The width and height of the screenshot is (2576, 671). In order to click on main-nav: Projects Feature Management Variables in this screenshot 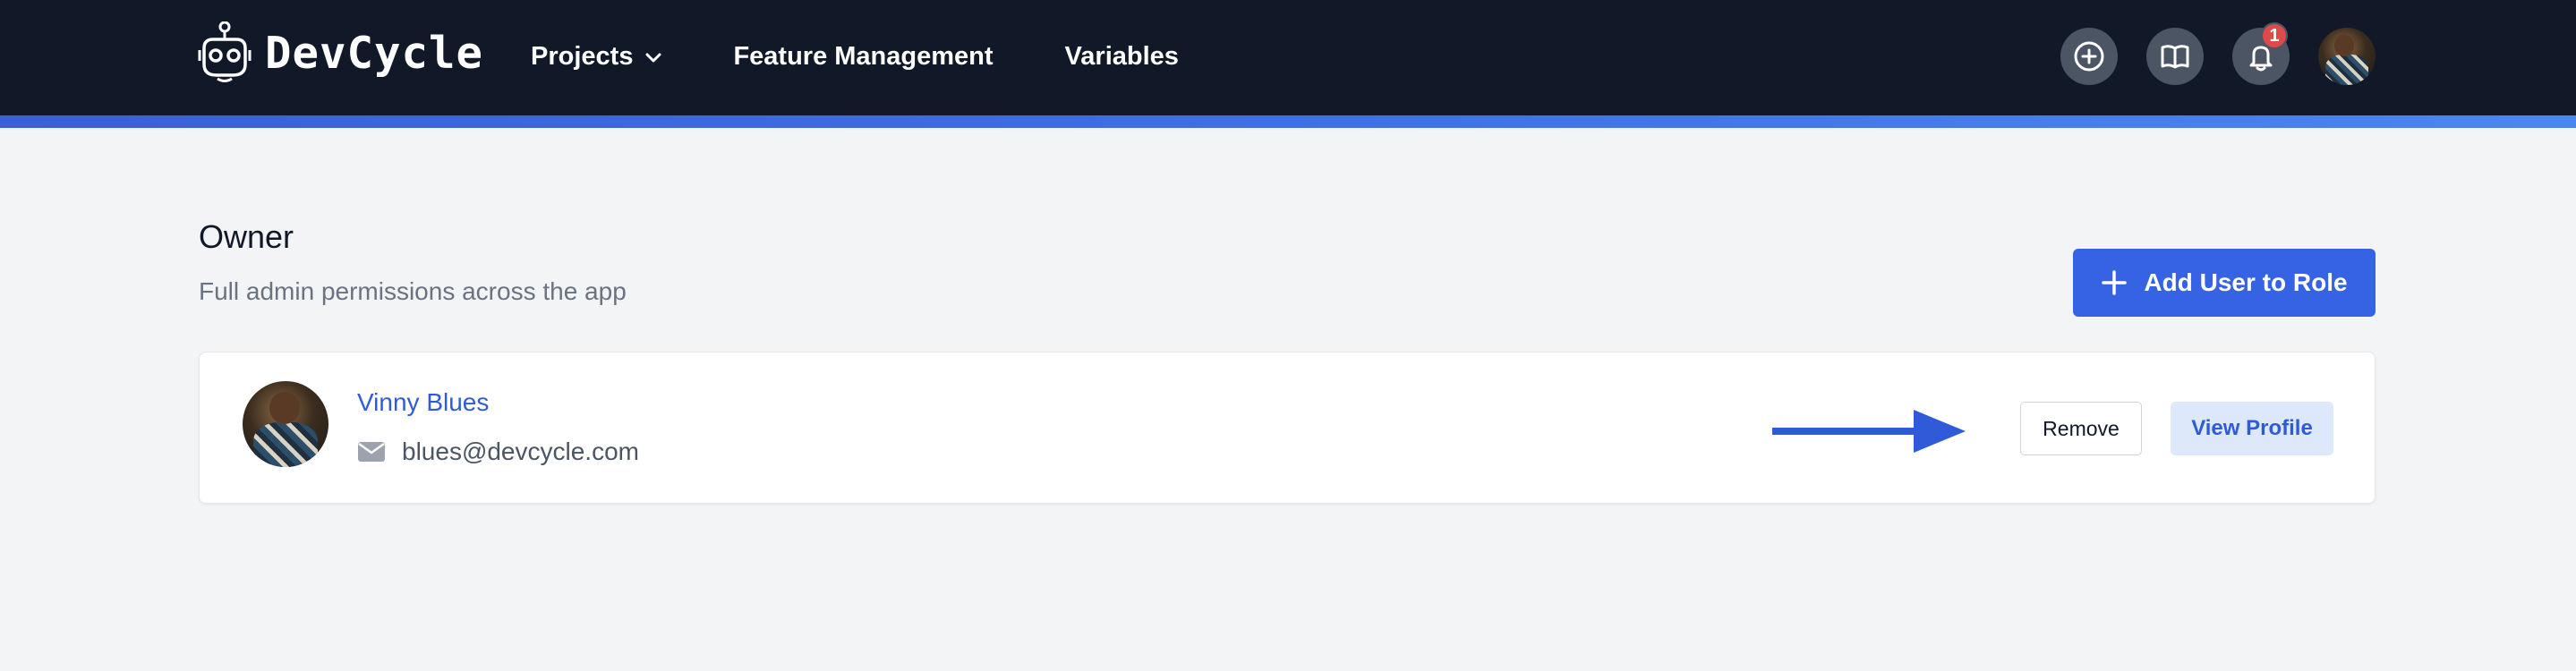, I will do `click(855, 57)`.